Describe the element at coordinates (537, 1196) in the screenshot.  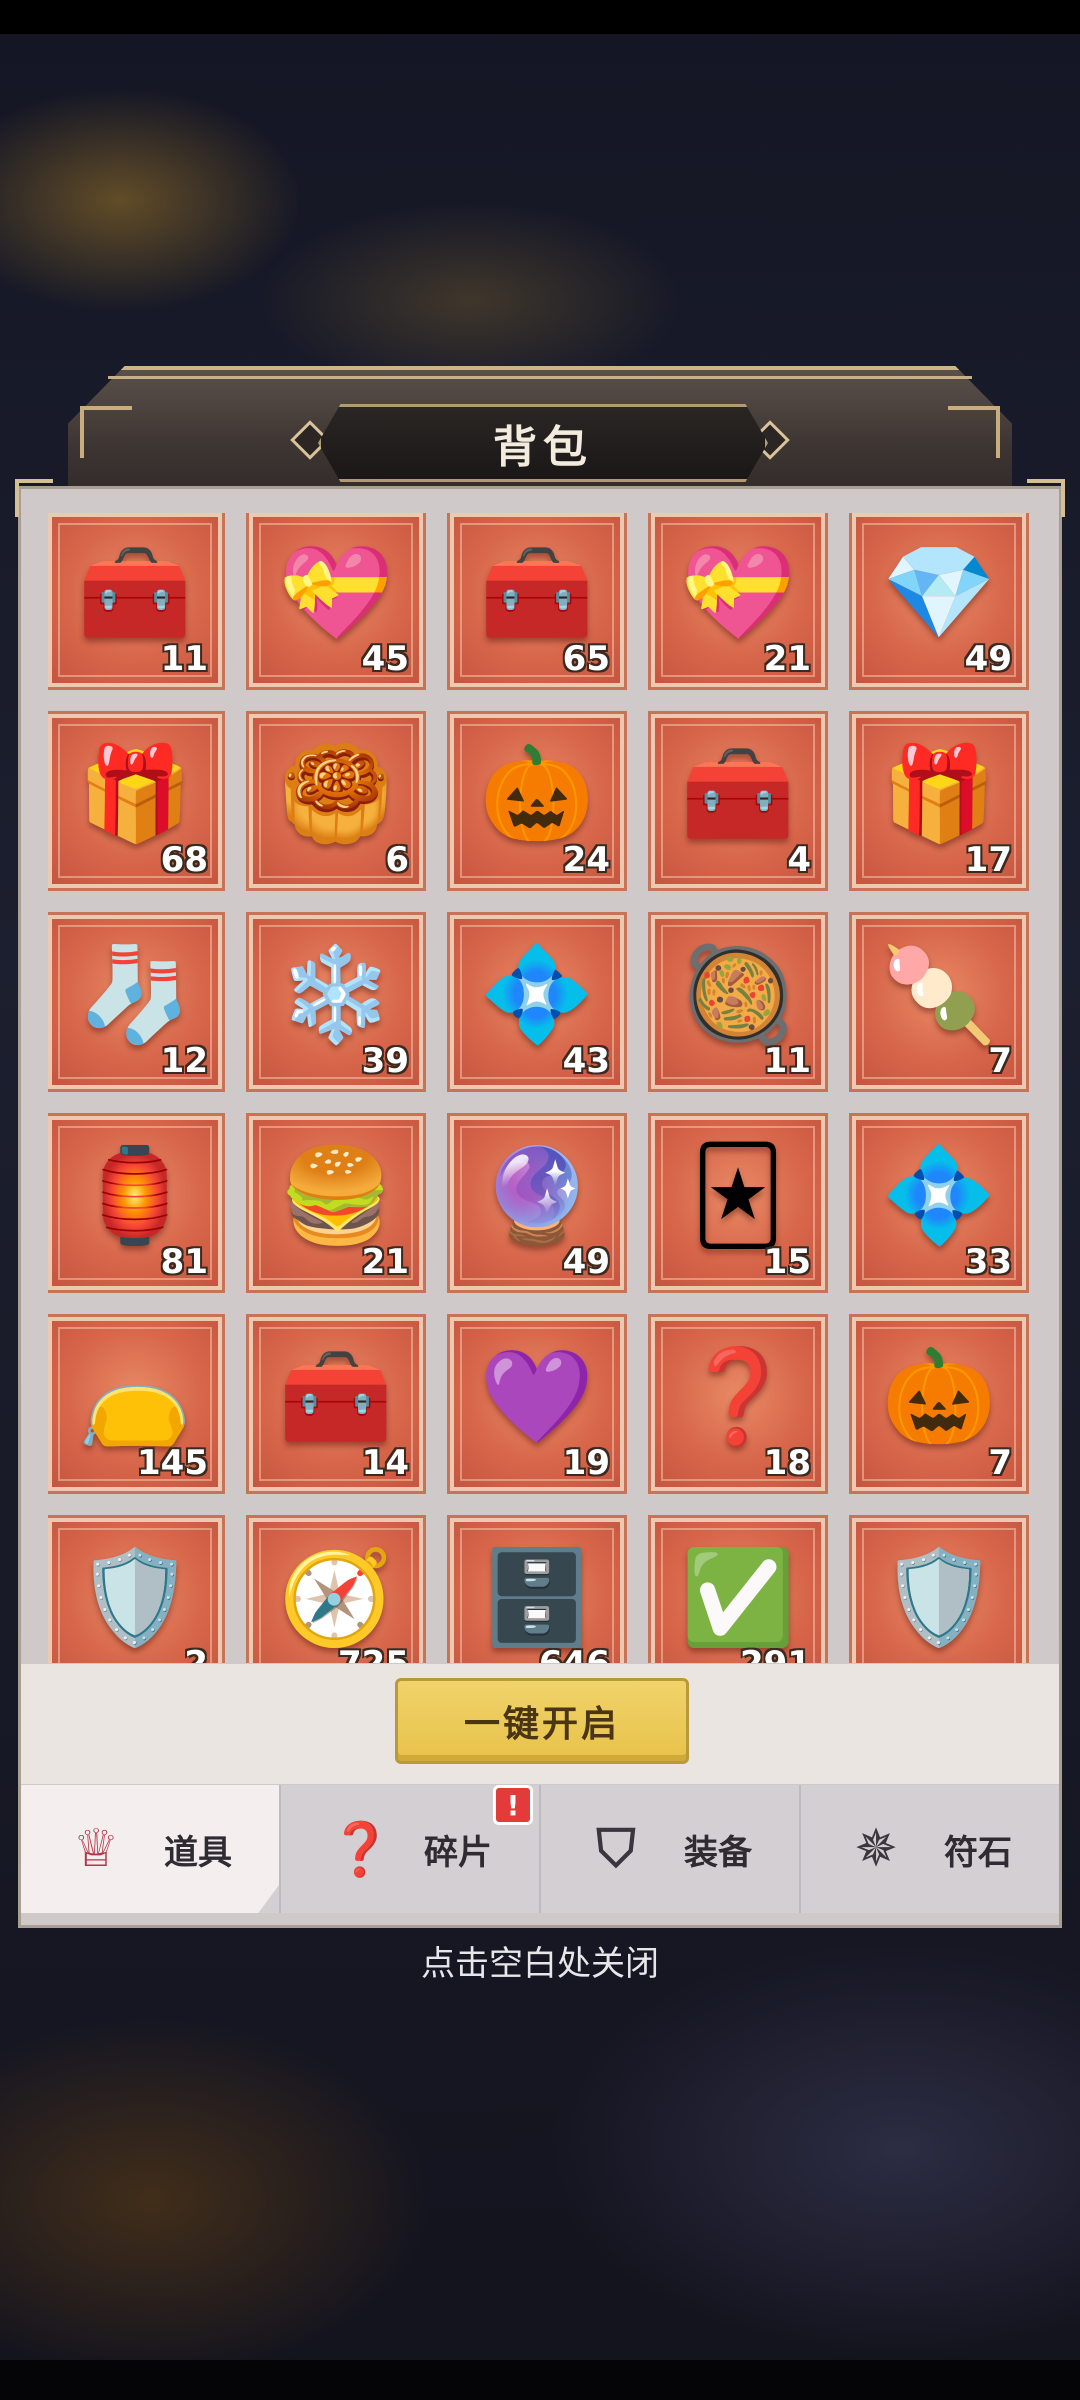
I see `purple-gem-chest-icon: 🔮` at that location.